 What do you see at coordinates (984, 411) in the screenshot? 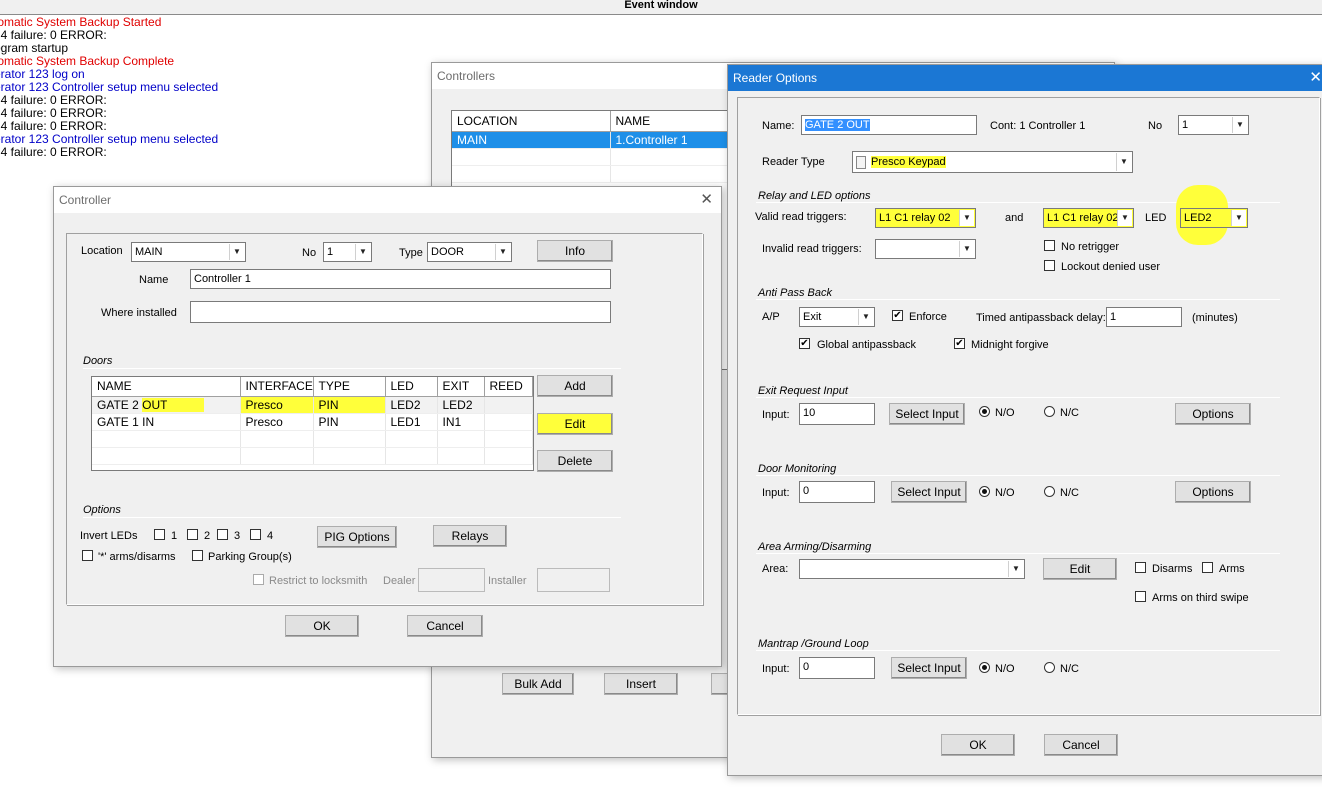
I see `exit-no-radio` at bounding box center [984, 411].